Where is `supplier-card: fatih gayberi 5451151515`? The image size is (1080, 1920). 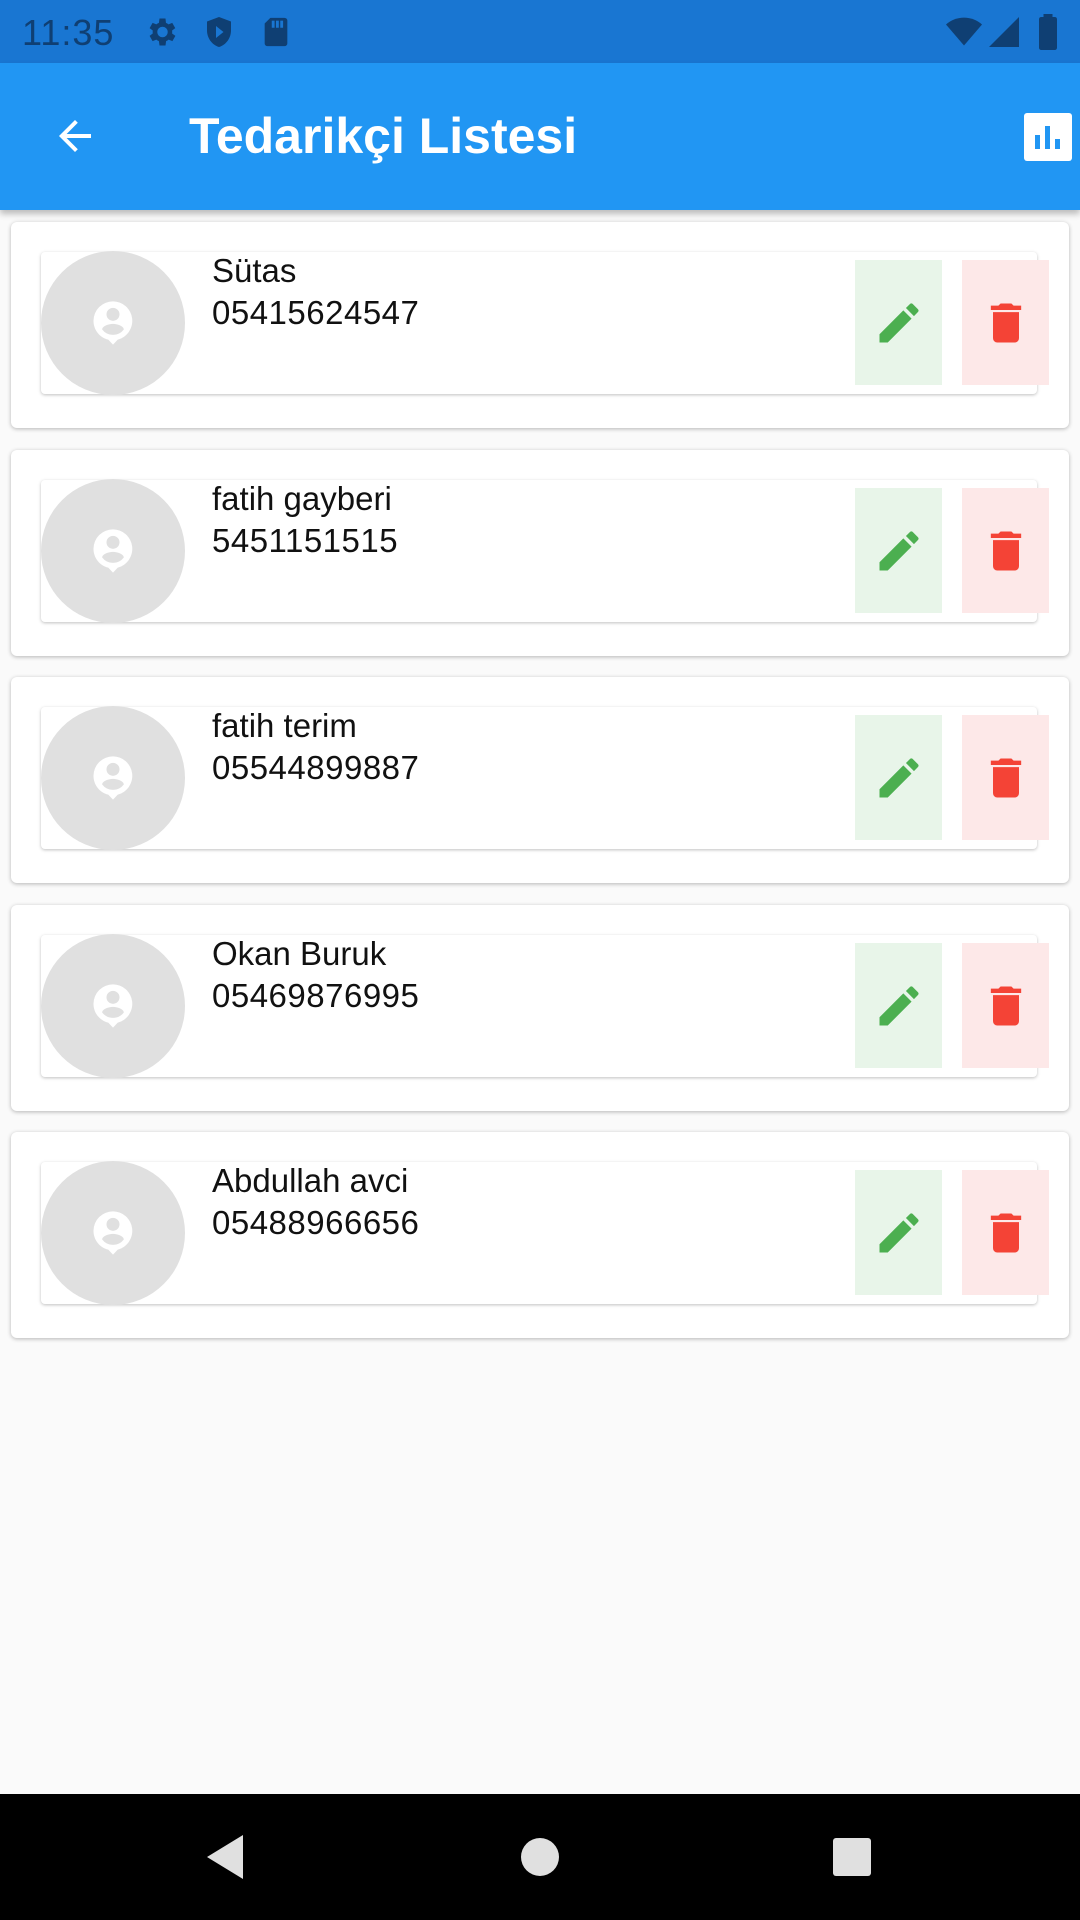
supplier-card: fatih gayberi 5451151515 is located at coordinates (540, 553).